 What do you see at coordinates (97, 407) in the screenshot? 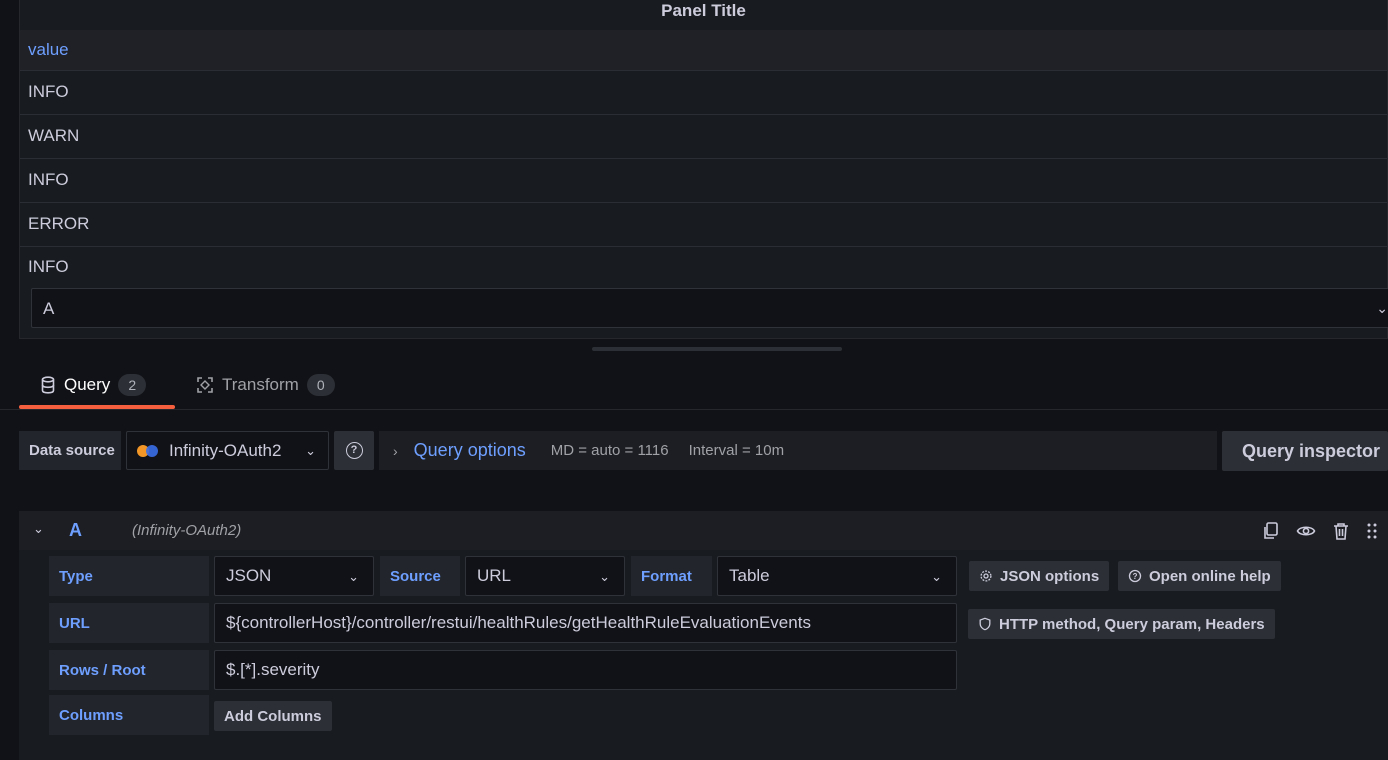
I see `active-tab-indicator` at bounding box center [97, 407].